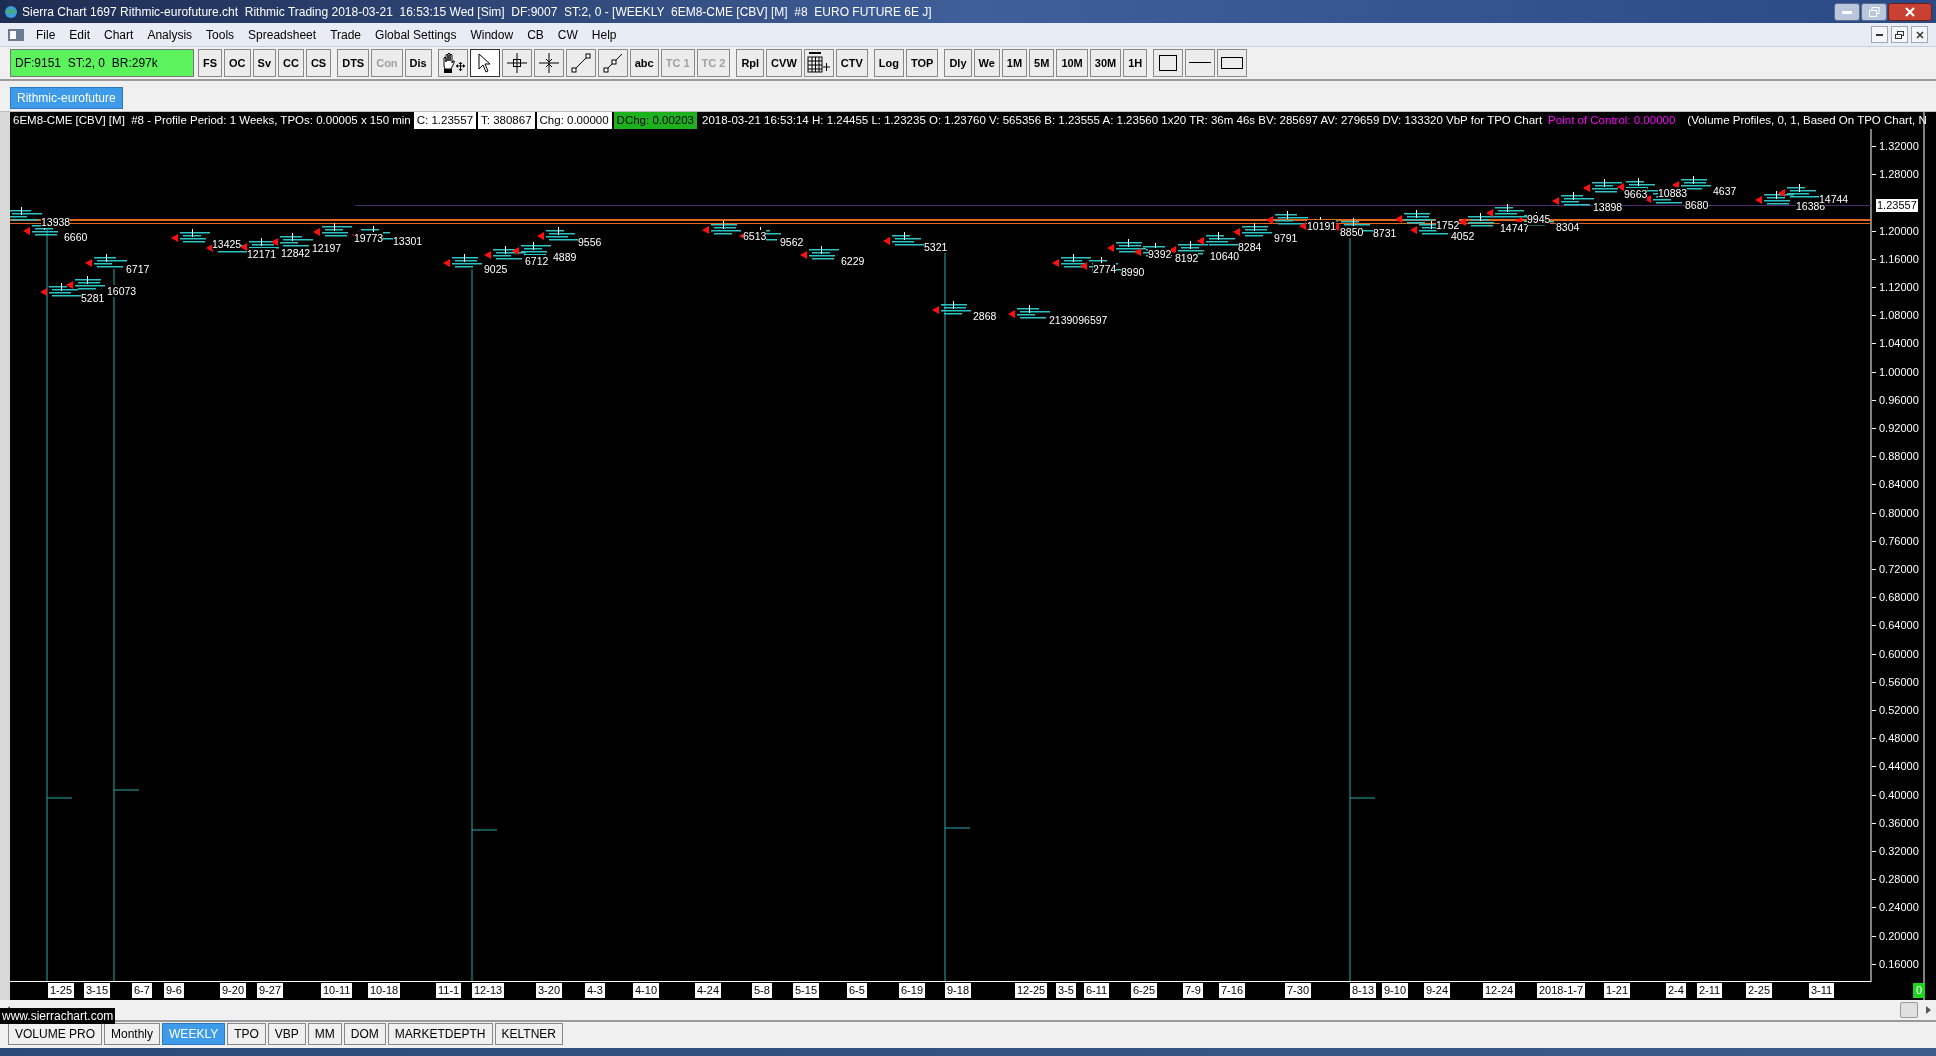 The height and width of the screenshot is (1056, 1936). What do you see at coordinates (56, 222) in the screenshot?
I see `volume-label: 13938` at bounding box center [56, 222].